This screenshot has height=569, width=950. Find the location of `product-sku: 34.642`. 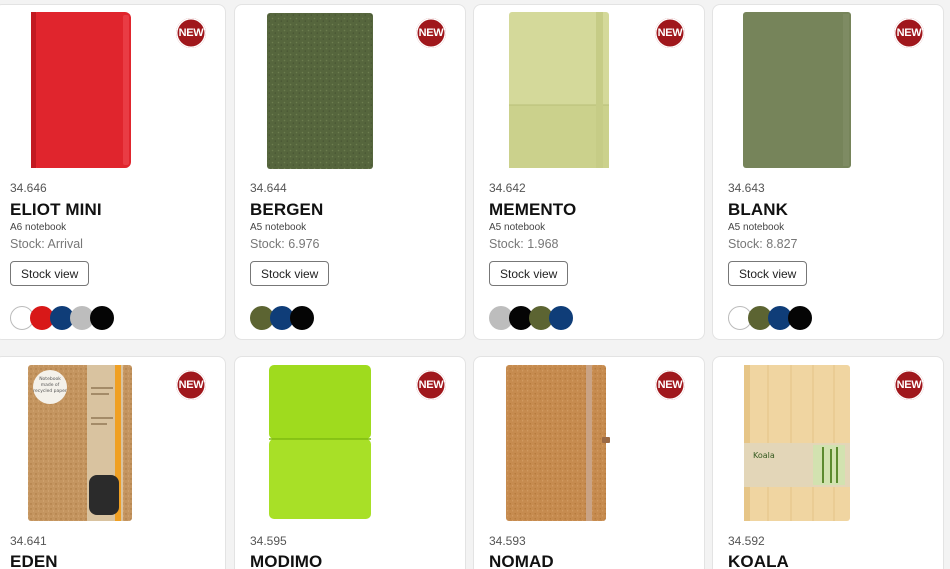

product-sku: 34.642 is located at coordinates (507, 188).